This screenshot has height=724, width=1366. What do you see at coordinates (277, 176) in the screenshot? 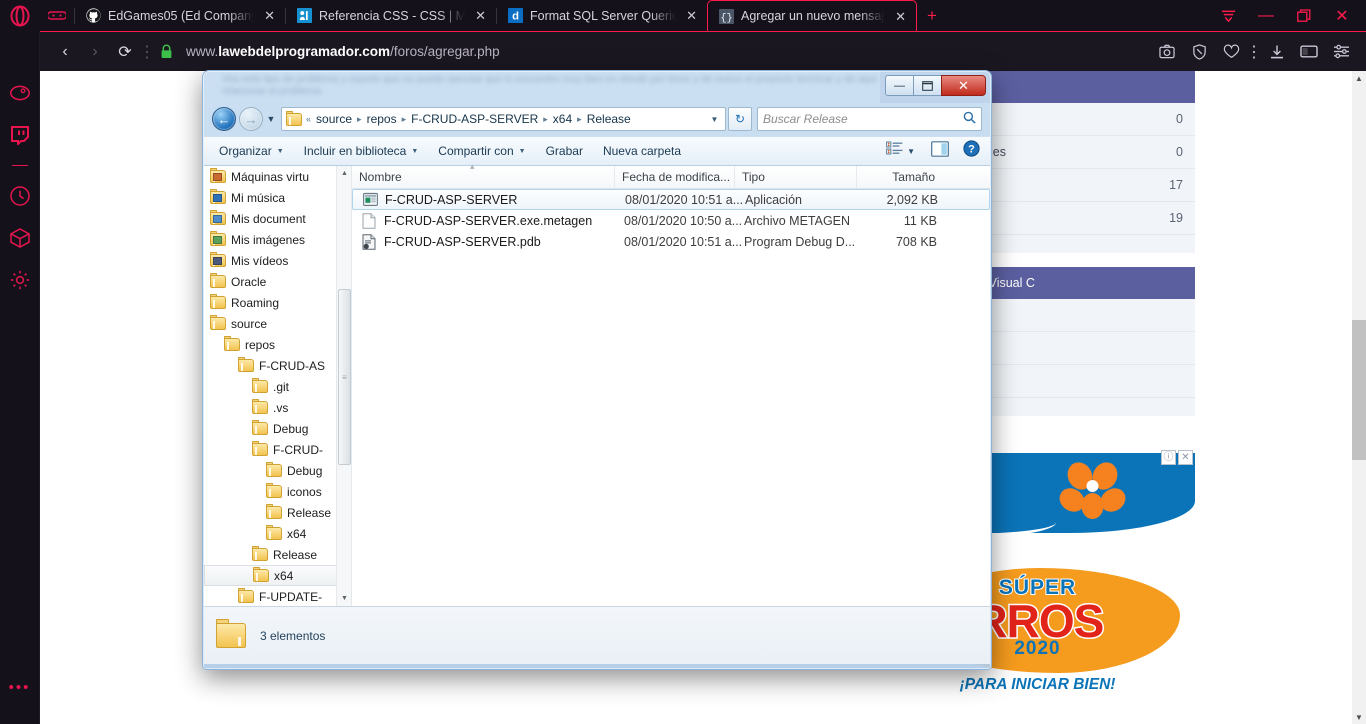
I see `tree-item-m-quinas-virtu: Máquinas virtu` at bounding box center [277, 176].